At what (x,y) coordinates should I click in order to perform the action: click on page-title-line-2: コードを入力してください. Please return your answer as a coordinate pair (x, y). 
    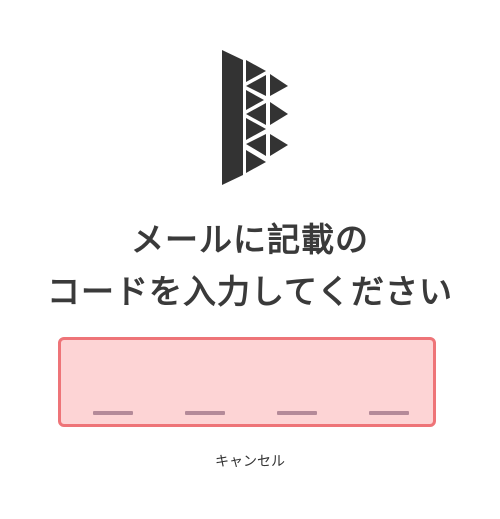
    Looking at the image, I should click on (250, 291).